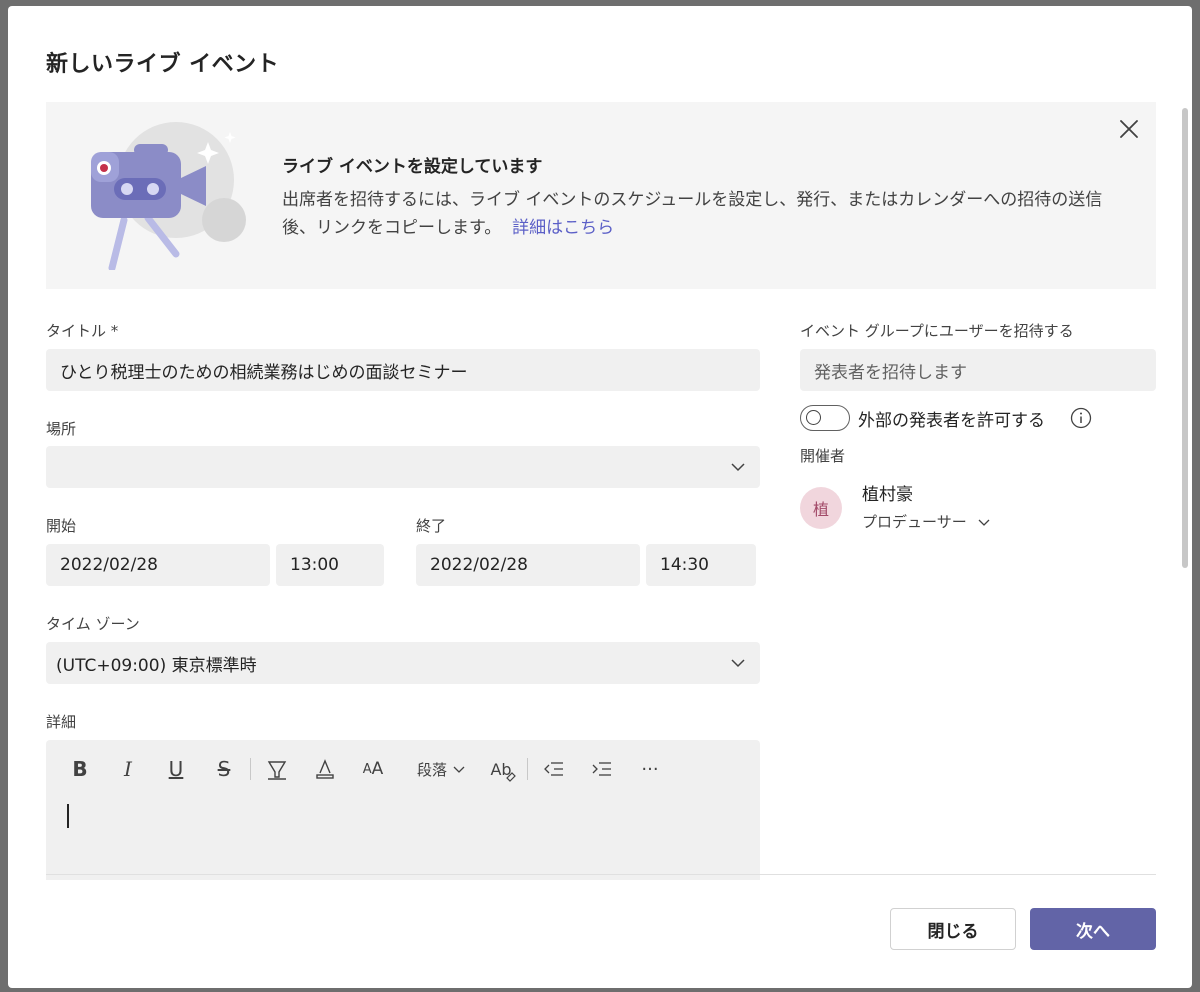 The width and height of the screenshot is (1200, 992). Describe the element at coordinates (1081, 418) in the screenshot. I see `info-icon` at that location.